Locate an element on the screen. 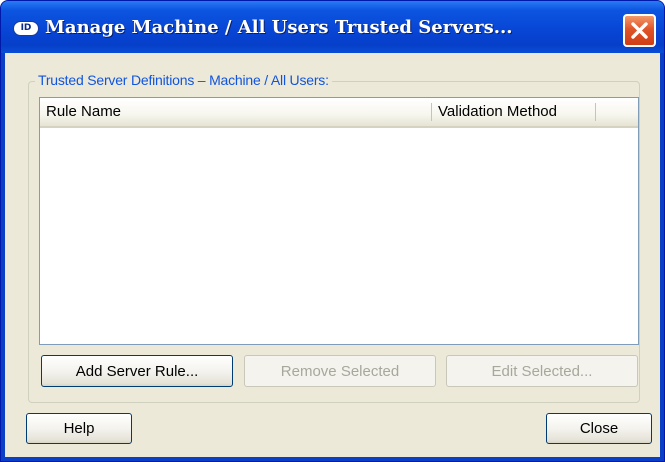 The width and height of the screenshot is (665, 462). column-header-rule-name: Rule Name is located at coordinates (236, 112).